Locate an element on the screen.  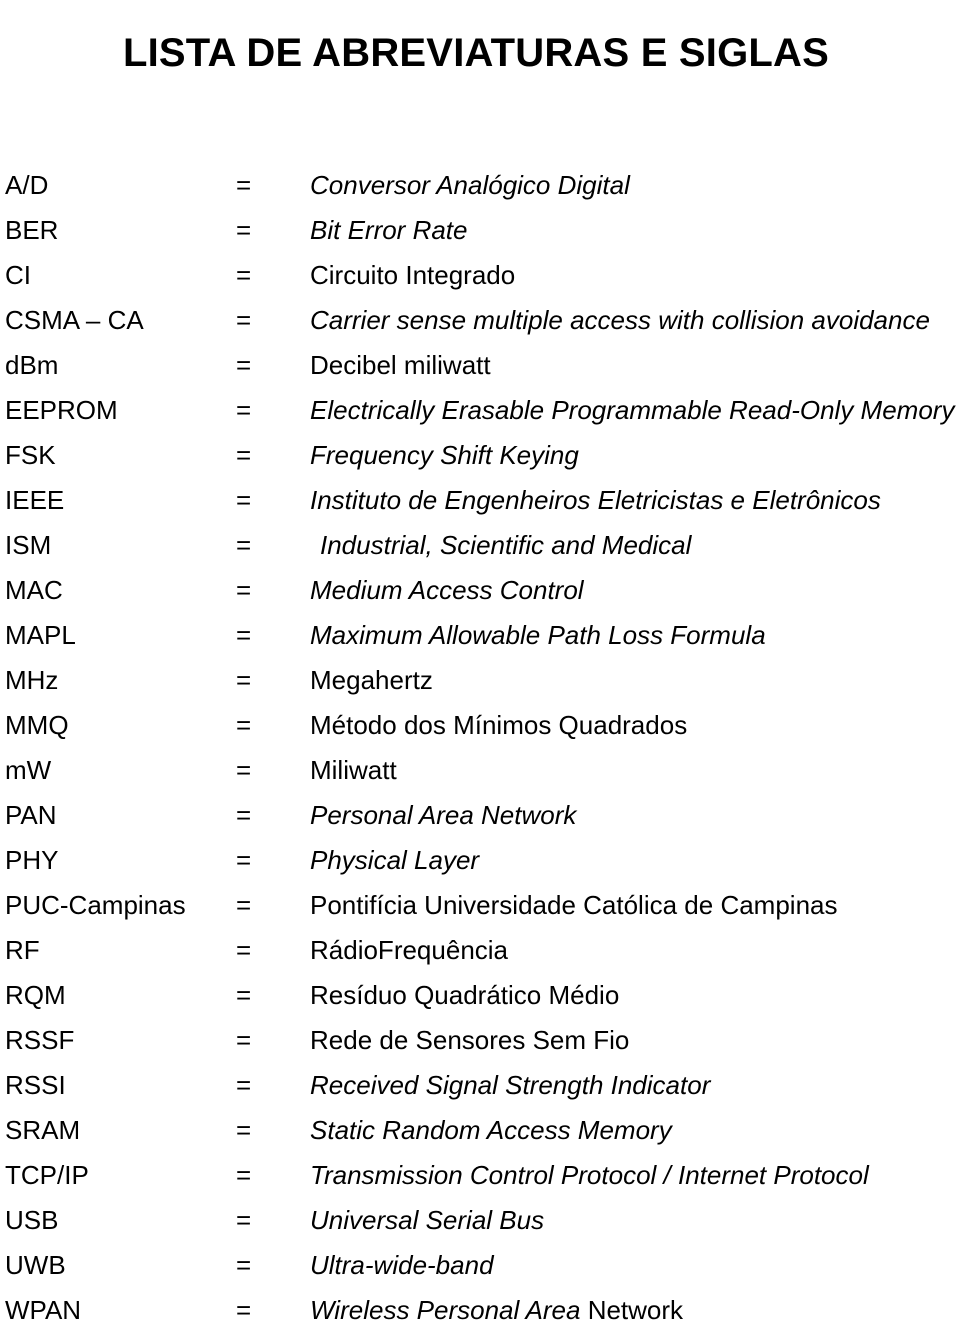
abbreviation-definition: Conversor Analógico Digital is located at coordinates (470, 185).